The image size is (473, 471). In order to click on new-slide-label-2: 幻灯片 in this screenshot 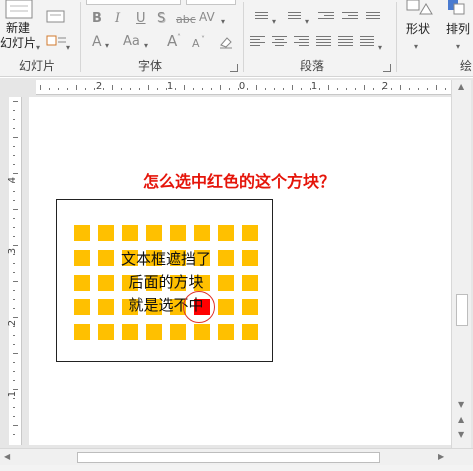, I will do `click(18, 43)`.